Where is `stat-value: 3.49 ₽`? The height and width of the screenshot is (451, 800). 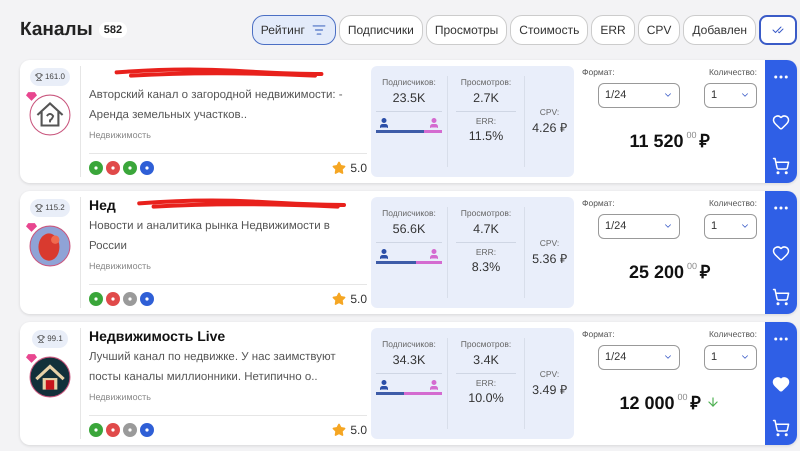
stat-value: 3.49 ₽ is located at coordinates (549, 390).